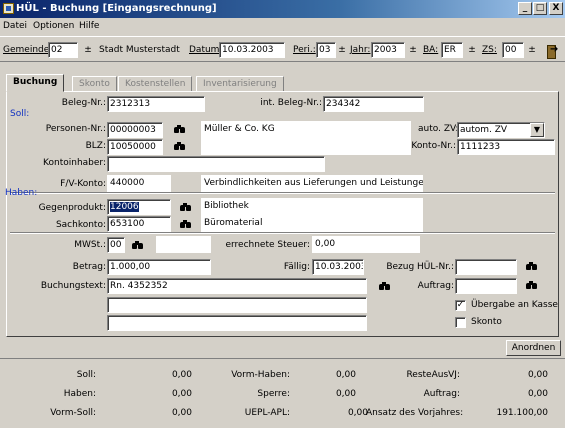  I want to click on sachkonto-search-icon, so click(185, 224).